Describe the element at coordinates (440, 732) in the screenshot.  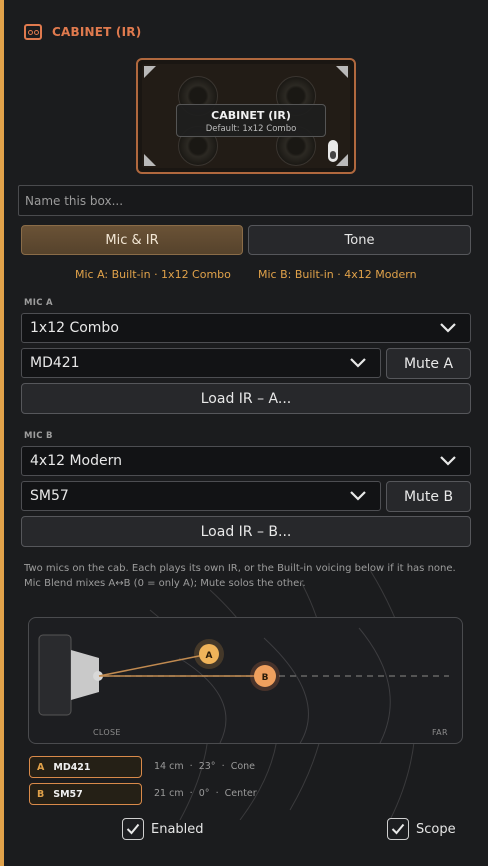
I see `scope-far-label: FAR` at that location.